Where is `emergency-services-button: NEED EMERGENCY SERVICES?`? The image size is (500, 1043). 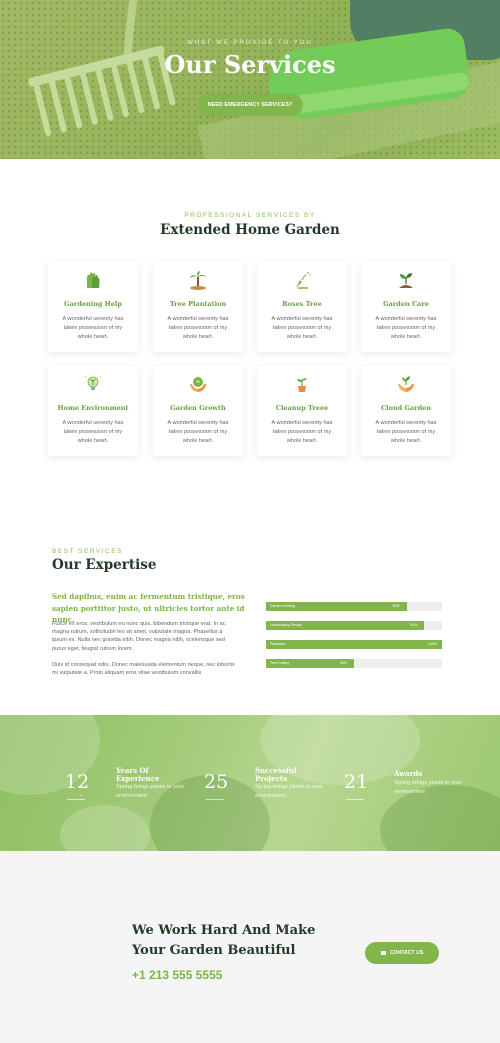
emergency-services-button: NEED EMERGENCY SERVICES? is located at coordinates (250, 105).